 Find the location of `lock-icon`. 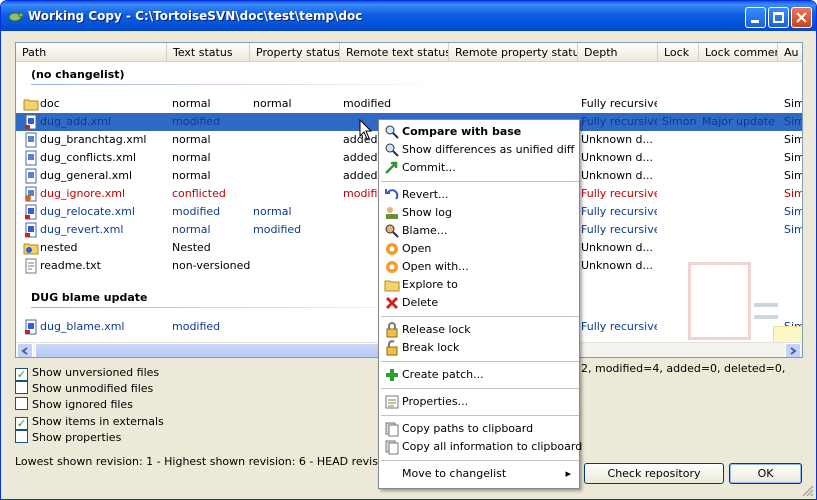

lock-icon is located at coordinates (392, 330).